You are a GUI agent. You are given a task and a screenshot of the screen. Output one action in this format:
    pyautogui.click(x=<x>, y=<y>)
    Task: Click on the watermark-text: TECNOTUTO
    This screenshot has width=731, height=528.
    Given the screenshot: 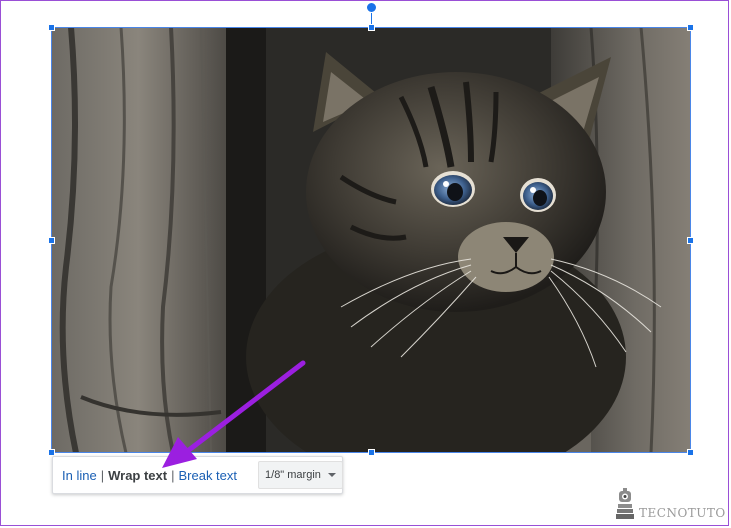 What is the action you would take?
    pyautogui.click(x=682, y=513)
    